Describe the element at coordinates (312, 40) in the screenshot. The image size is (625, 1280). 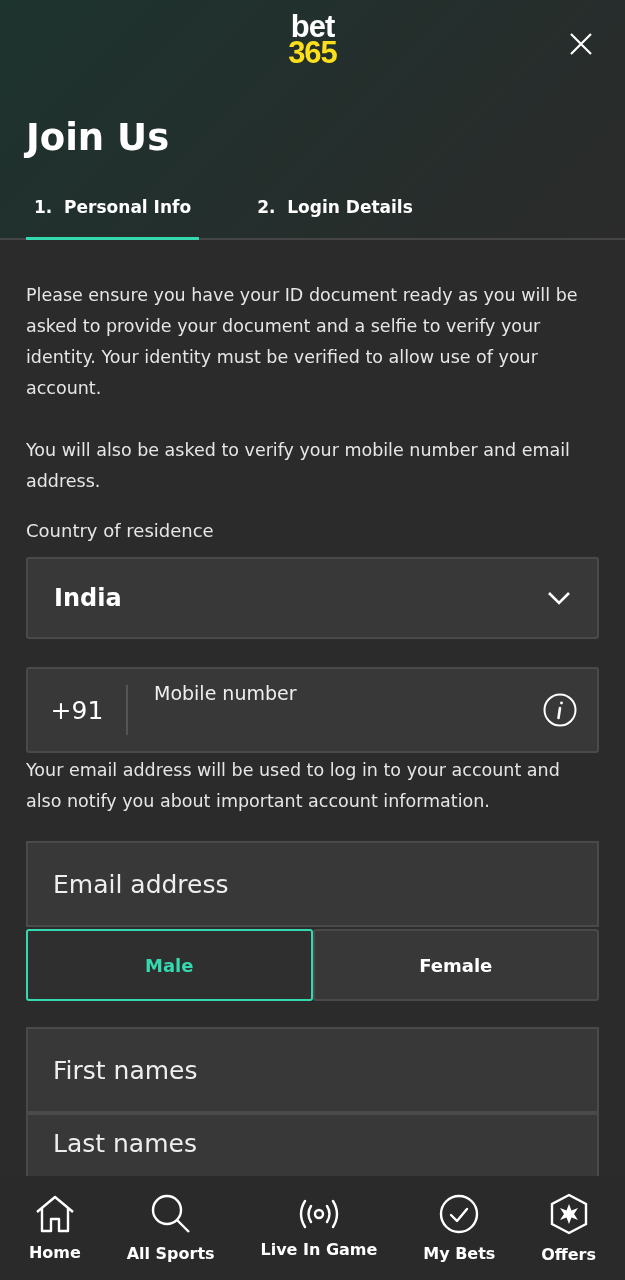
I see `logo: bet 365` at that location.